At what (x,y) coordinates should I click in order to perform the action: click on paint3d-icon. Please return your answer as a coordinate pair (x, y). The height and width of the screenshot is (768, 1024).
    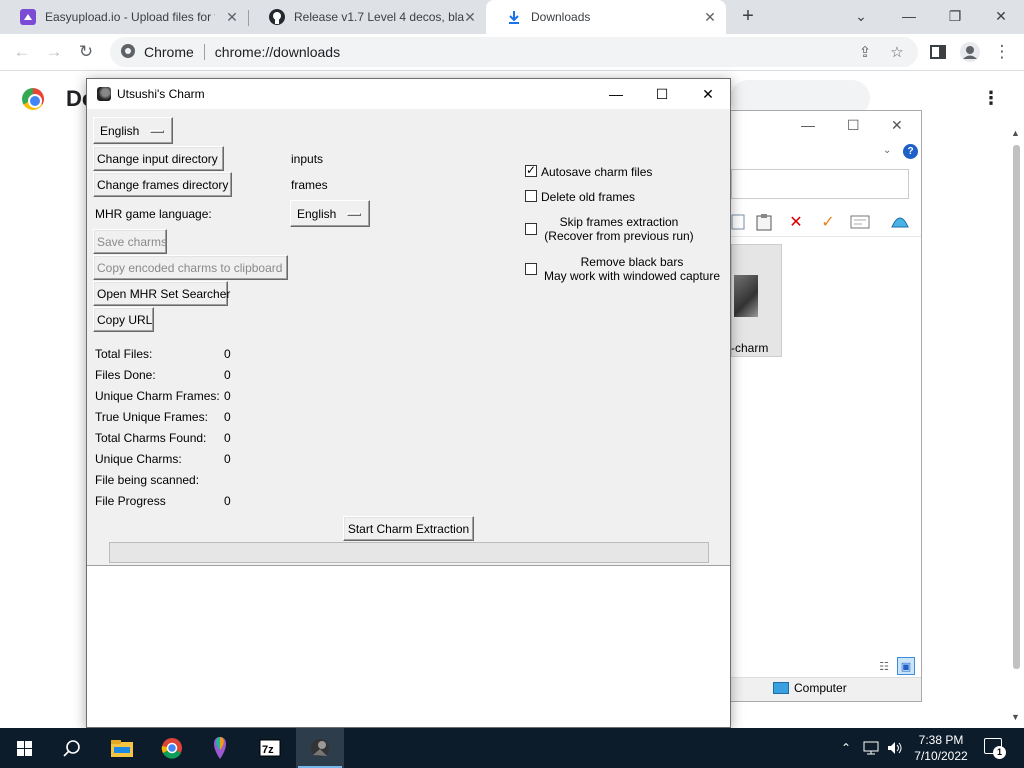
    Looking at the image, I should click on (220, 748).